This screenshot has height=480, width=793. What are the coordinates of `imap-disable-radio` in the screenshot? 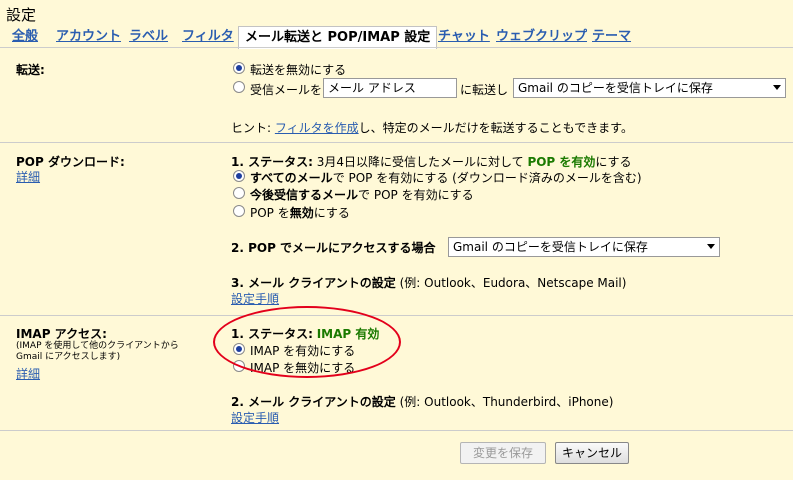 It's located at (239, 366).